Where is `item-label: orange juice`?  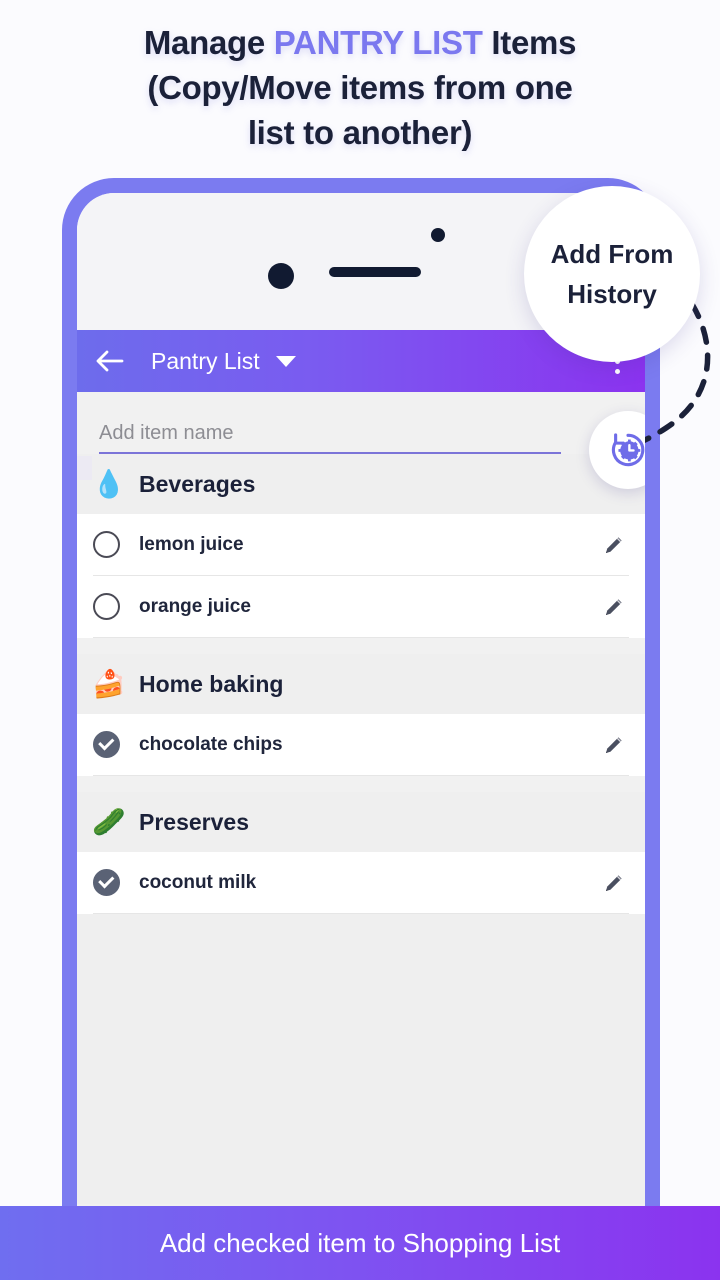 item-label: orange juice is located at coordinates (195, 606).